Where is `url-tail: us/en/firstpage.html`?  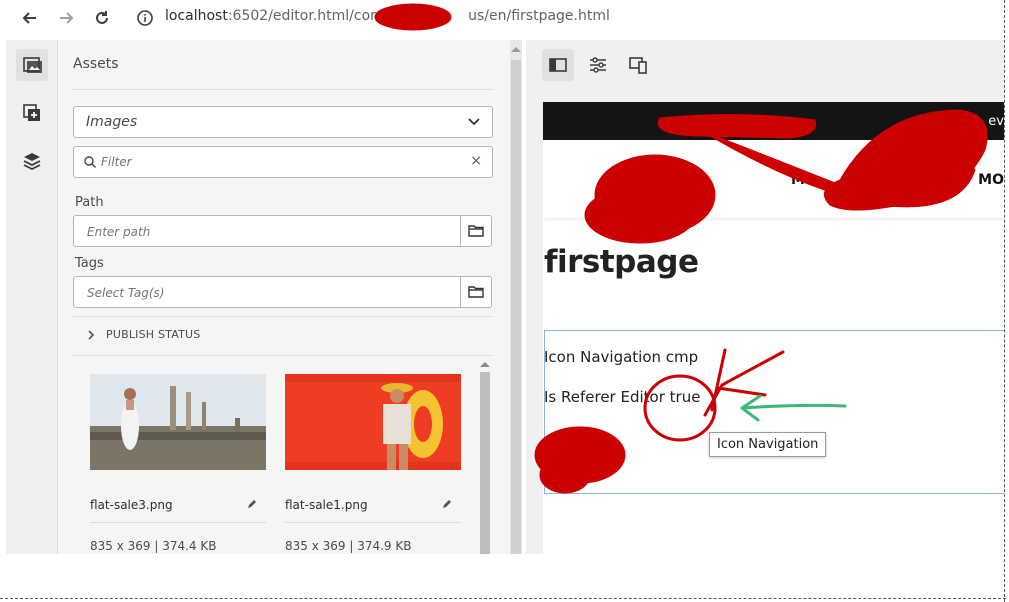
url-tail: us/en/firstpage.html is located at coordinates (539, 16).